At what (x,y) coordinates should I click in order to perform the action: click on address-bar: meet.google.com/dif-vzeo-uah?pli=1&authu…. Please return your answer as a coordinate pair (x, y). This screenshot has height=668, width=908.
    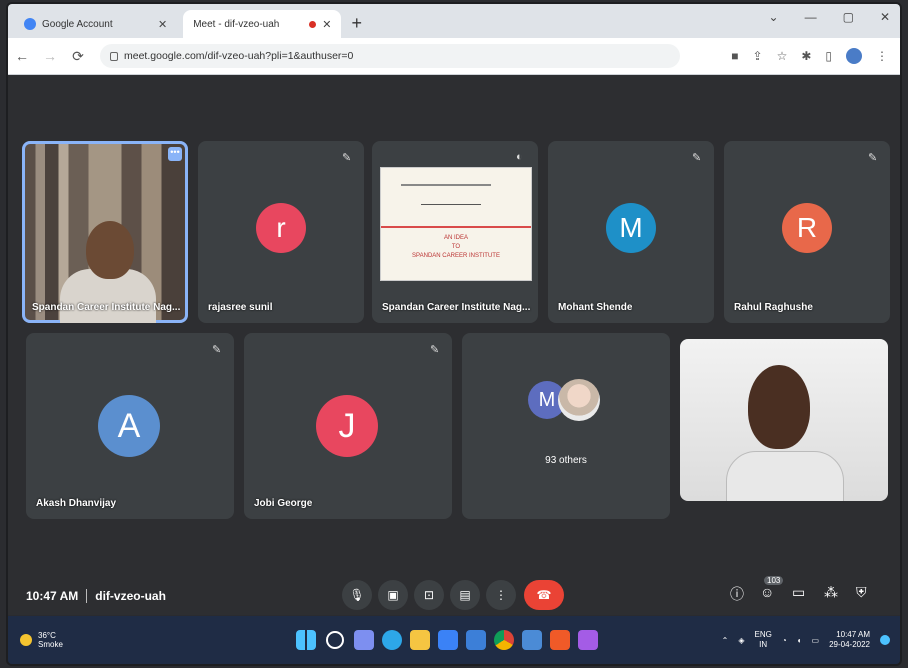
    Looking at the image, I should click on (390, 56).